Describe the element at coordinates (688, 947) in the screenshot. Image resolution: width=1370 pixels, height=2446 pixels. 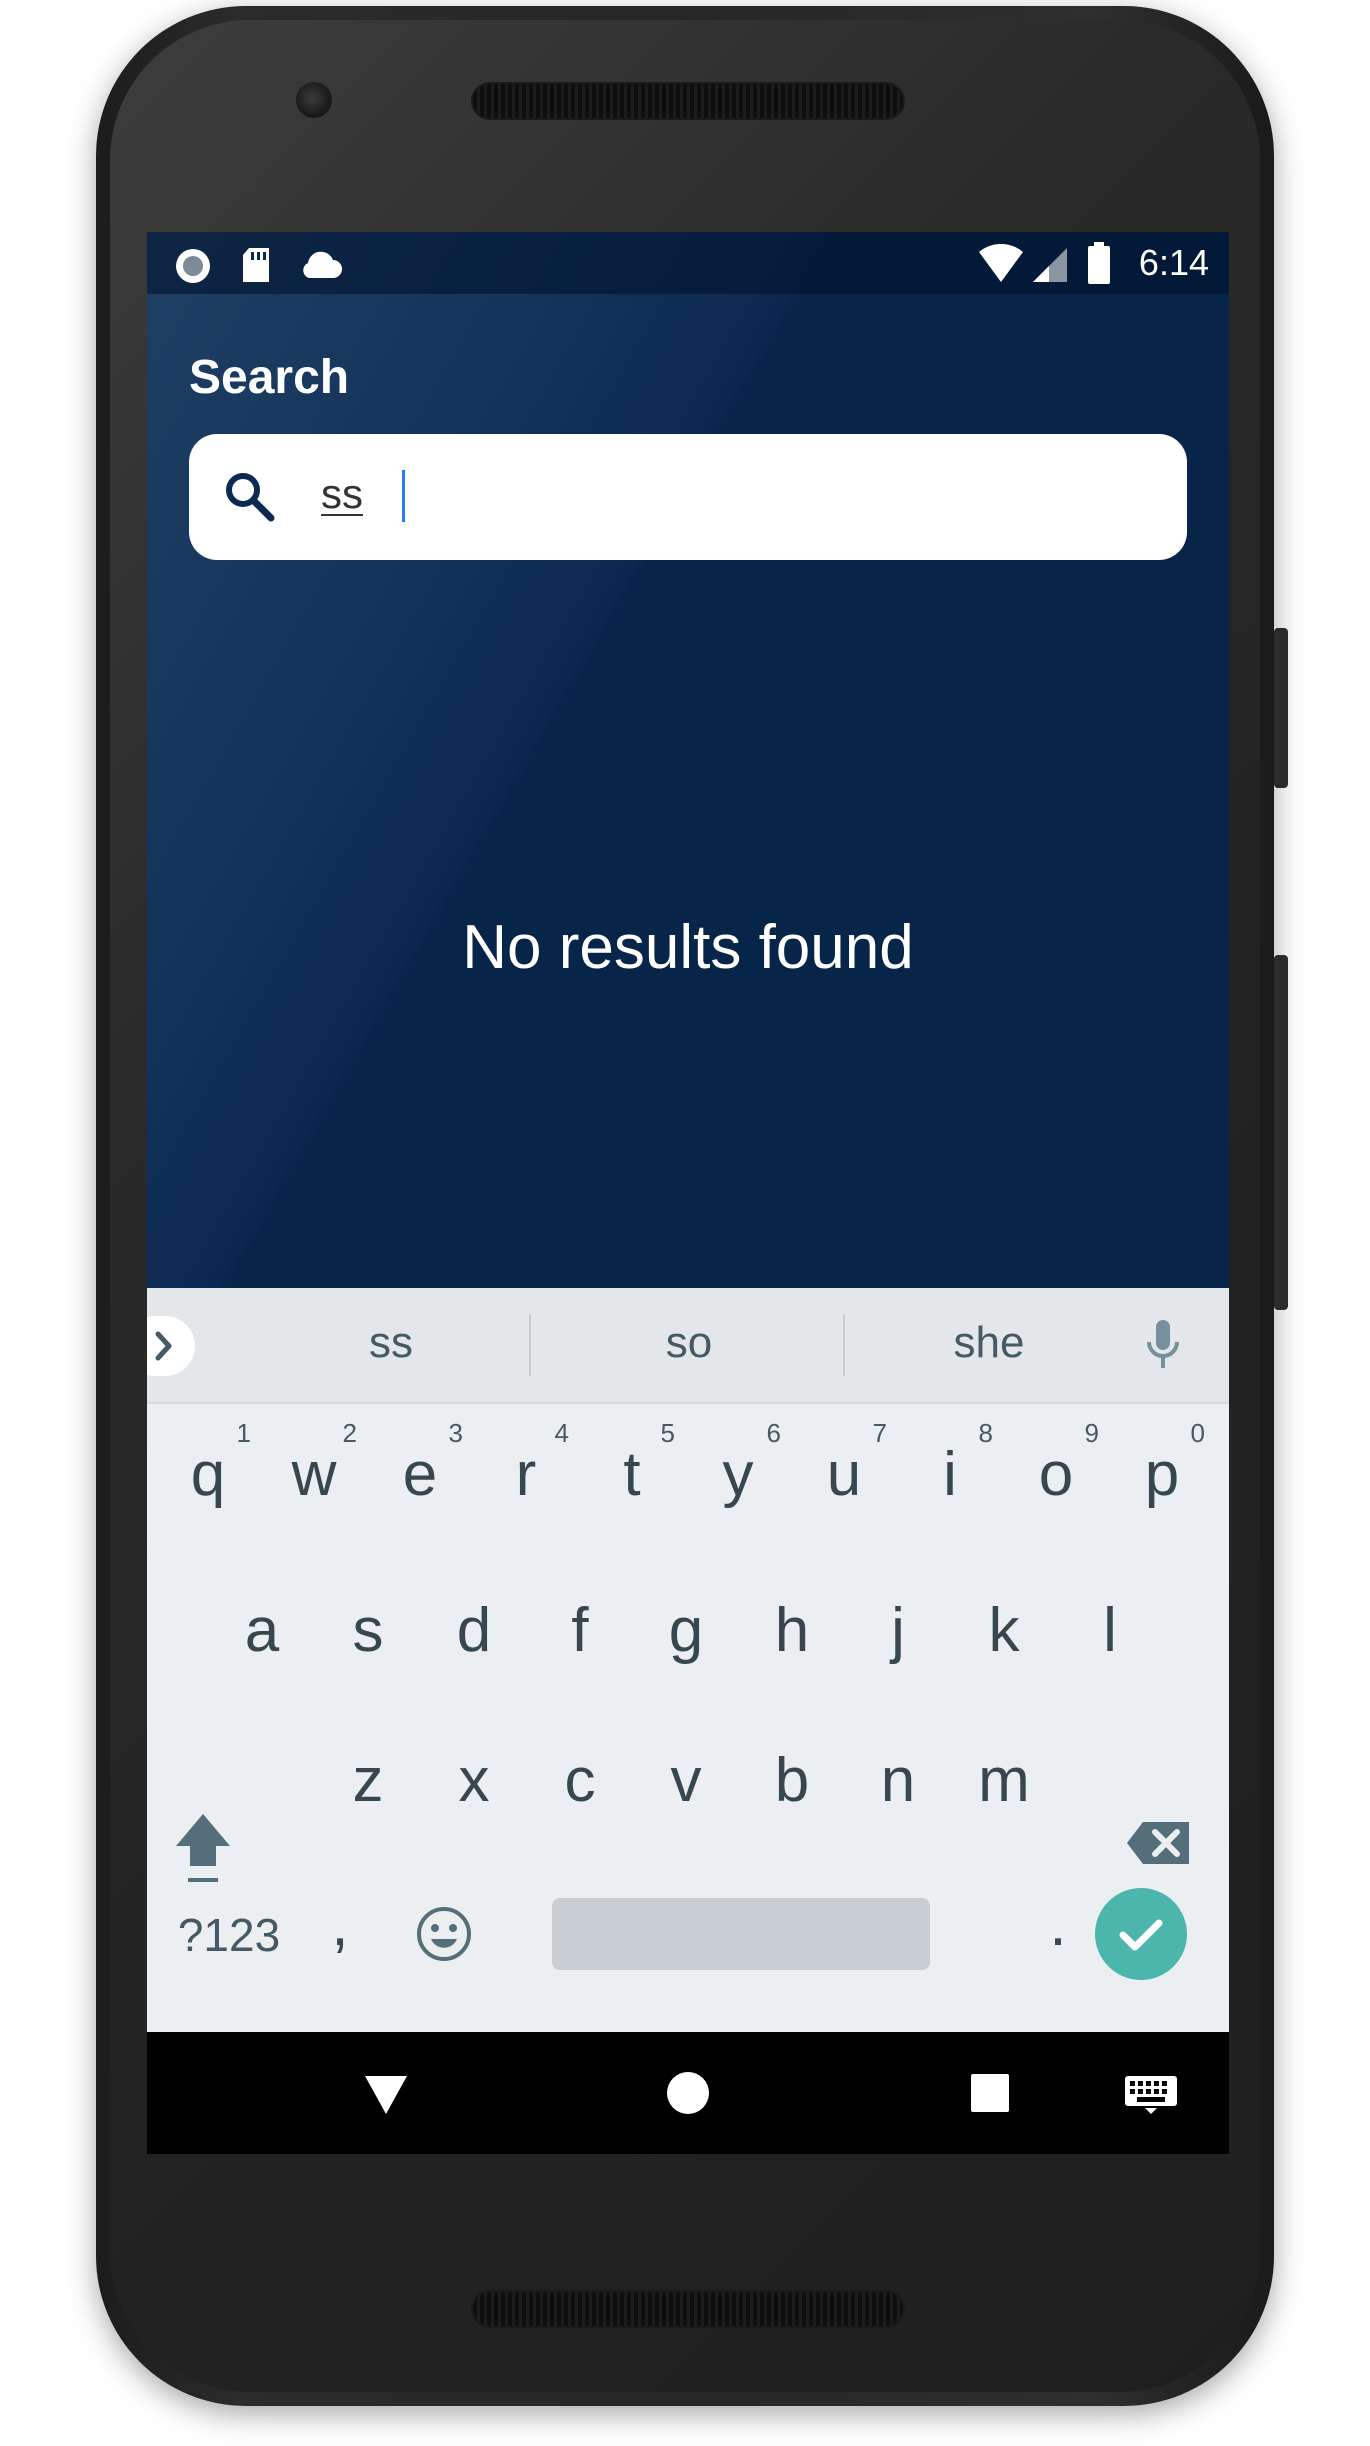
I see `empty-state-message: No results found` at that location.